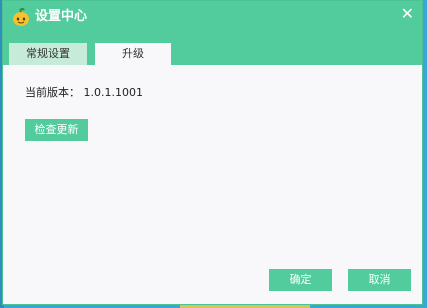 The image size is (427, 308). I want to click on window-title: 设置中心, so click(61, 16).